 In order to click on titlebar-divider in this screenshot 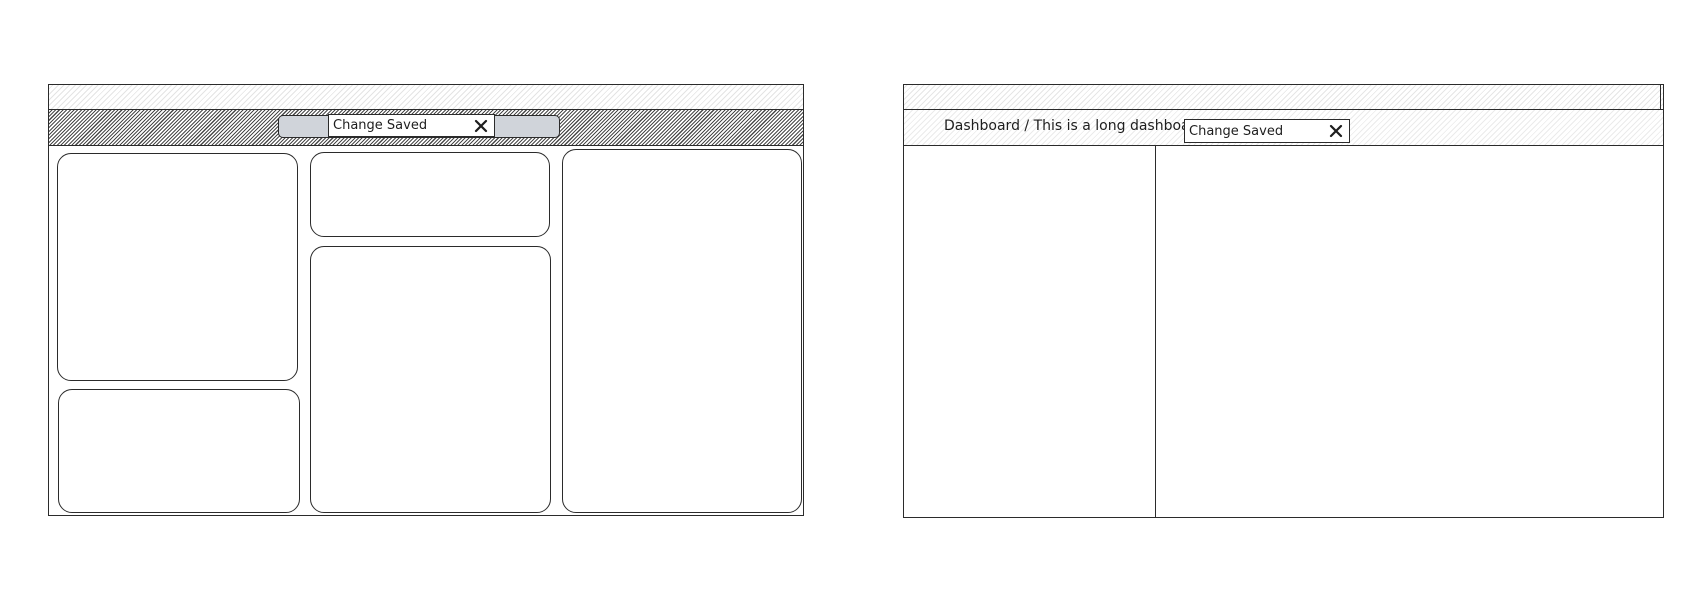, I will do `click(1660, 97)`.